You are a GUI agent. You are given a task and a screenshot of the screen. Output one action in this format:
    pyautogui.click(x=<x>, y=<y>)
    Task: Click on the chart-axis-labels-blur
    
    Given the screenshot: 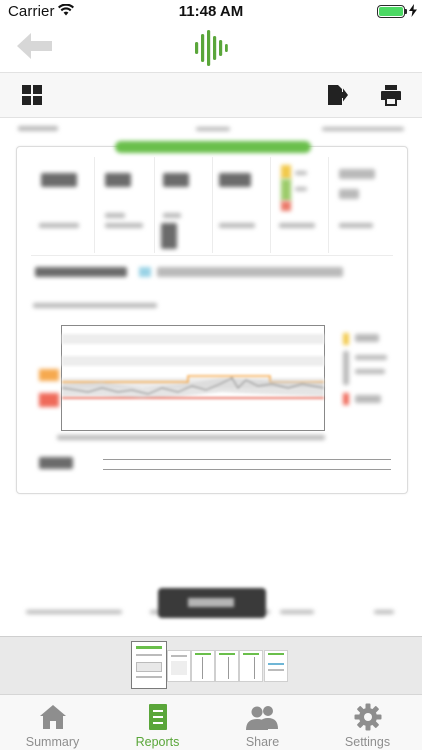 What is the action you would take?
    pyautogui.click(x=191, y=437)
    